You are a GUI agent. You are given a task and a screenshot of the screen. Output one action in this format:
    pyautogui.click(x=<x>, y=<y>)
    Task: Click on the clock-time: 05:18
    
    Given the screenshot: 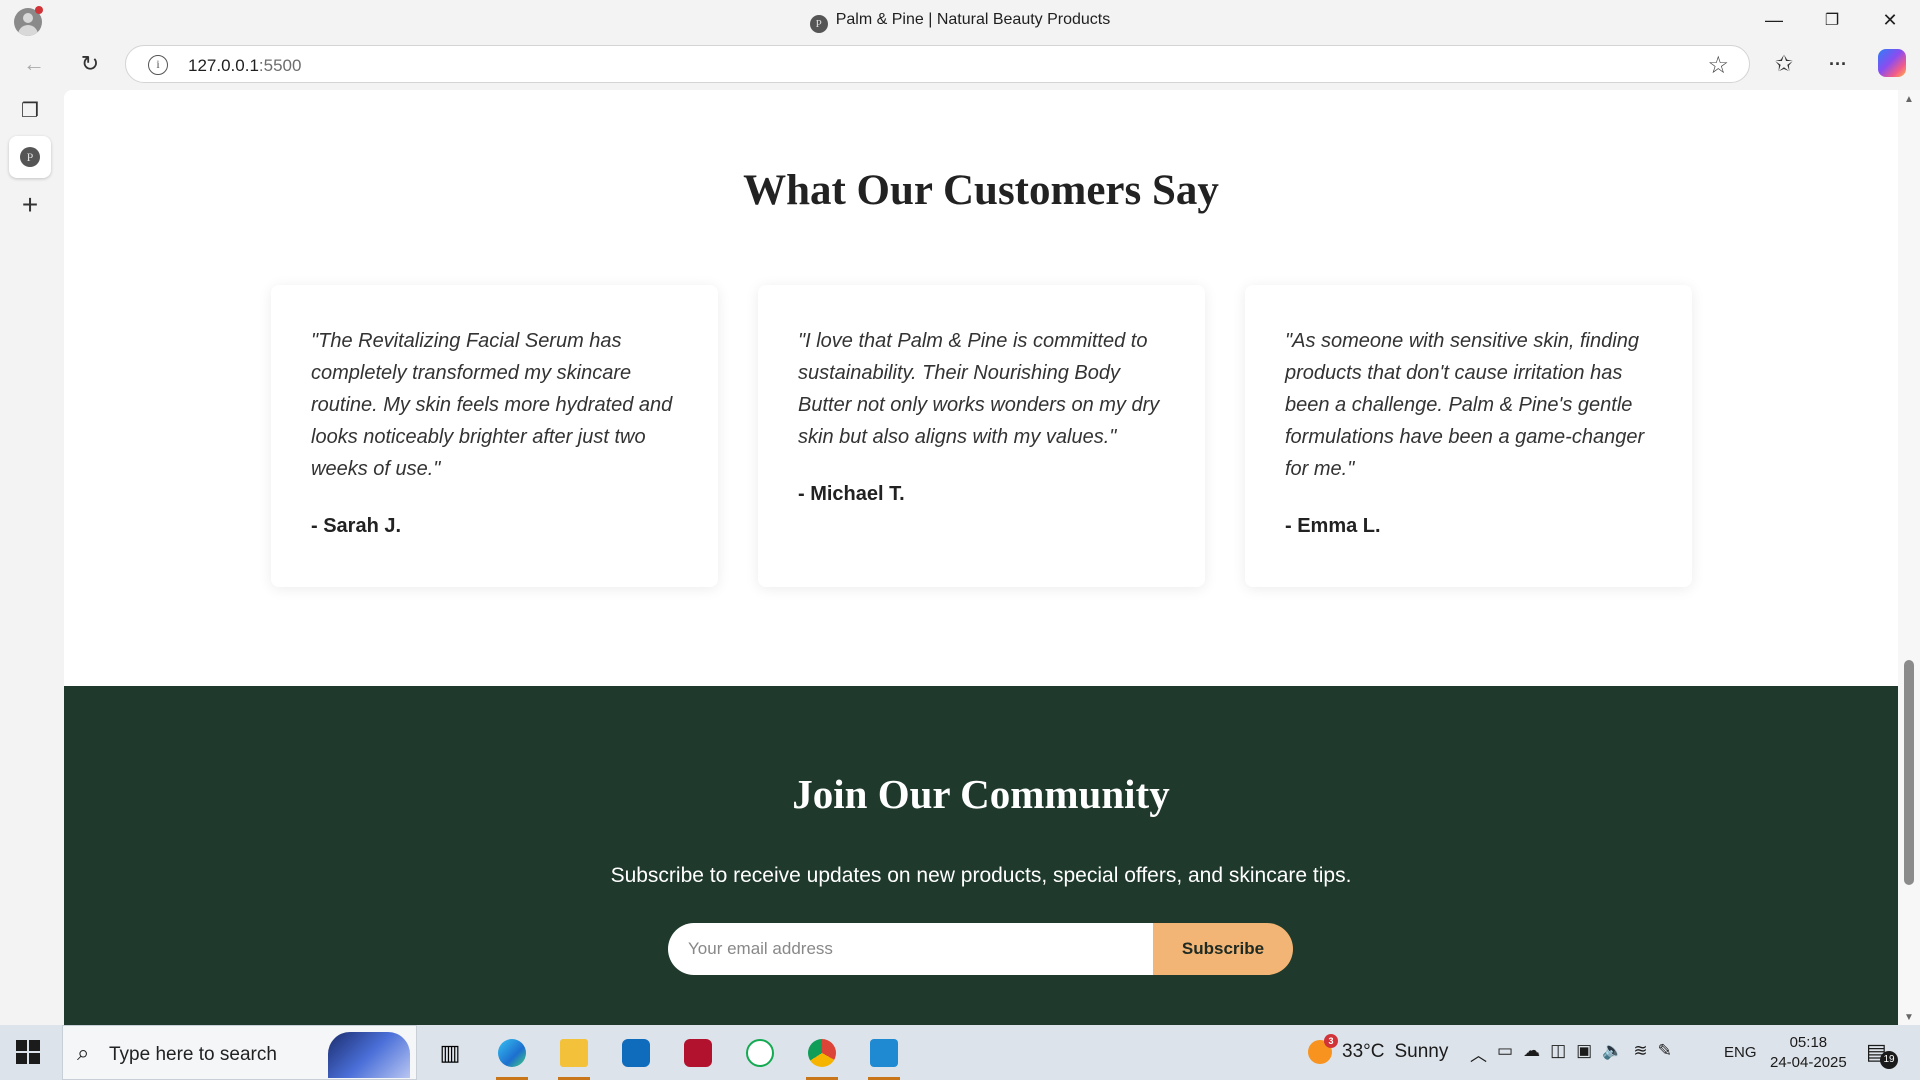 What is the action you would take?
    pyautogui.click(x=1808, y=1042)
    